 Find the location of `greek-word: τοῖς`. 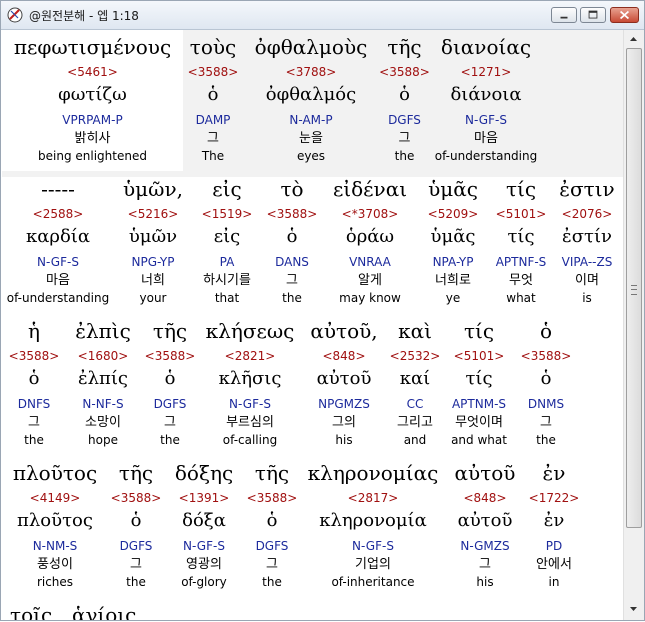

greek-word: τοῖς is located at coordinates (31, 609).